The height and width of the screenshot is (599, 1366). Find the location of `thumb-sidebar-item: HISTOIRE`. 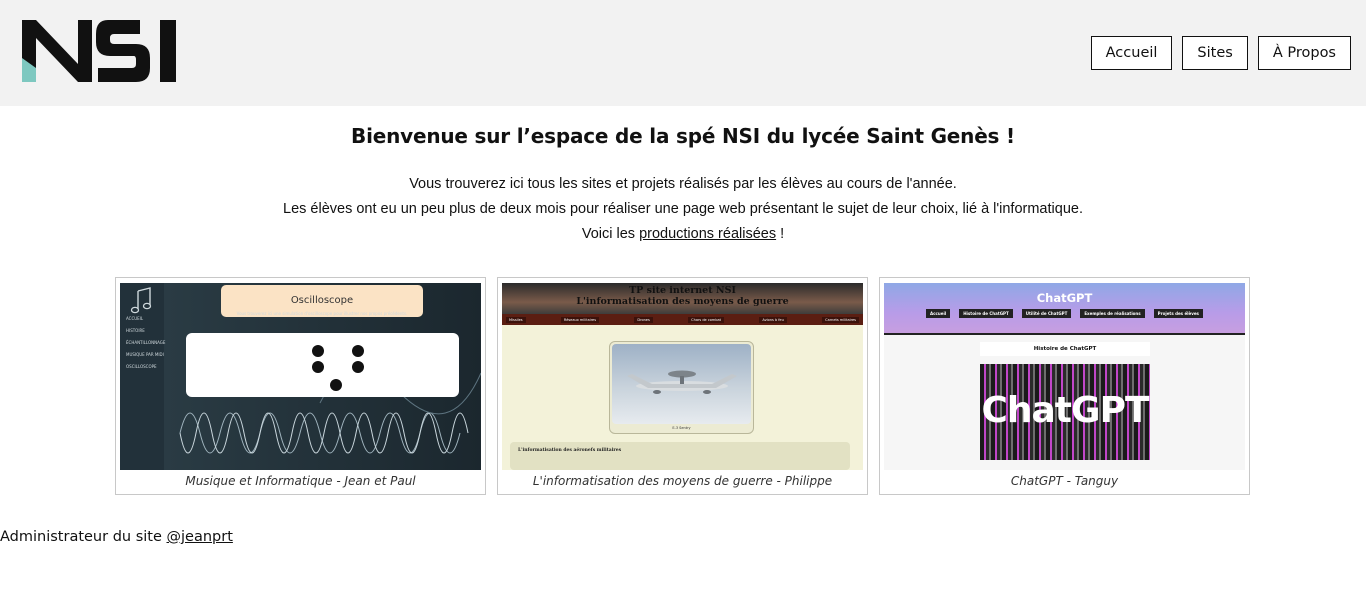

thumb-sidebar-item: HISTOIRE is located at coordinates (135, 330).